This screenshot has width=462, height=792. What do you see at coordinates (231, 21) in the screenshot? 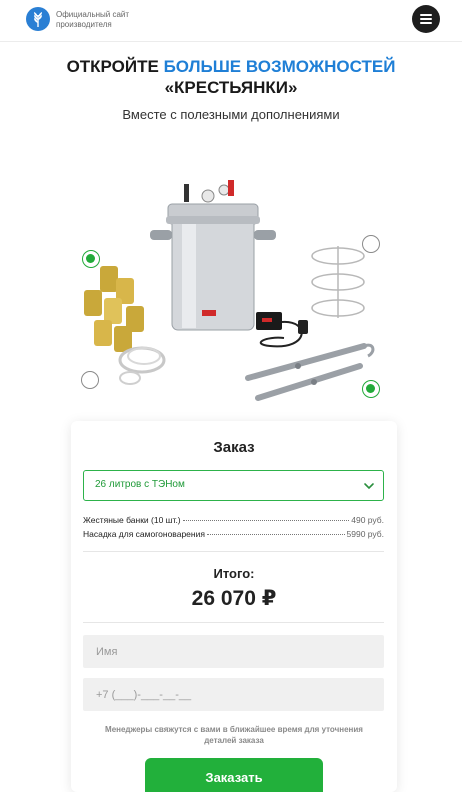
I see `site-header: Официальный сайт производителя` at bounding box center [231, 21].